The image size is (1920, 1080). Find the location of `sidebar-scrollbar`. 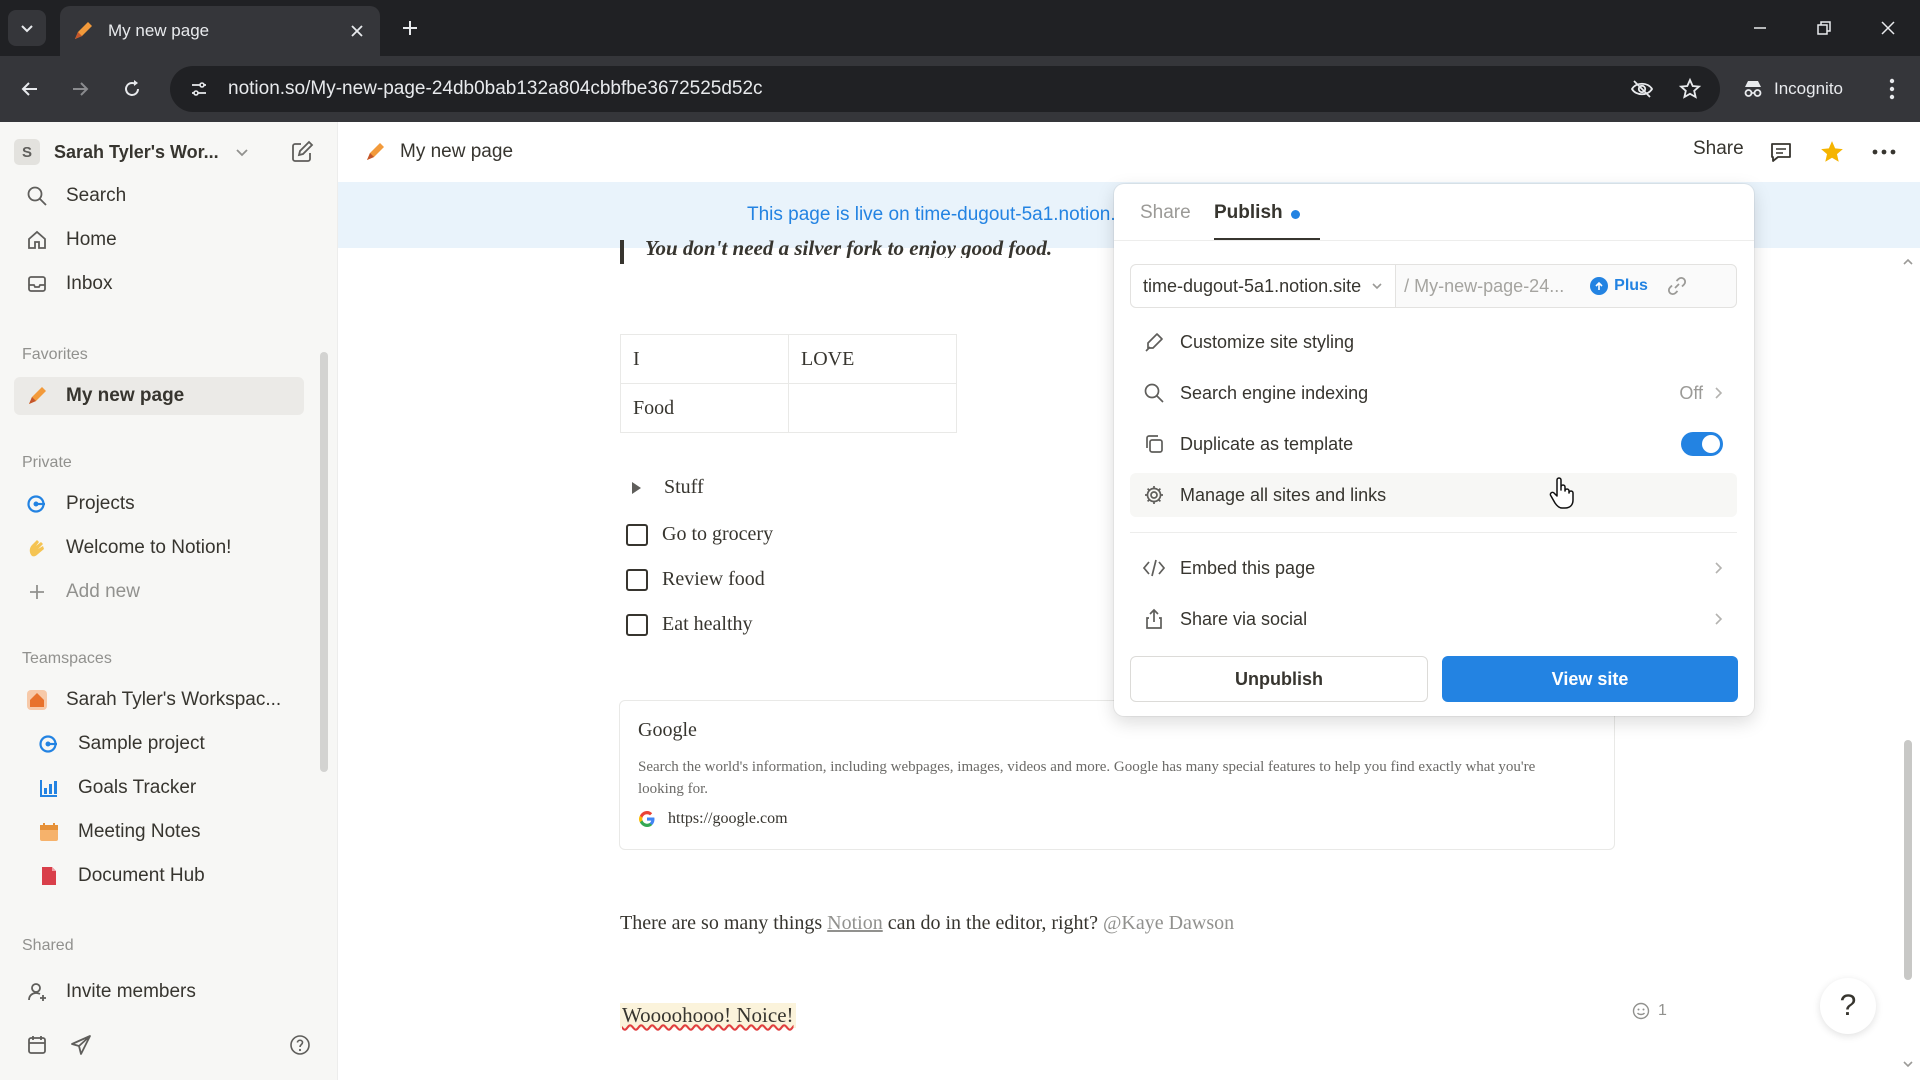

sidebar-scrollbar is located at coordinates (324, 562).